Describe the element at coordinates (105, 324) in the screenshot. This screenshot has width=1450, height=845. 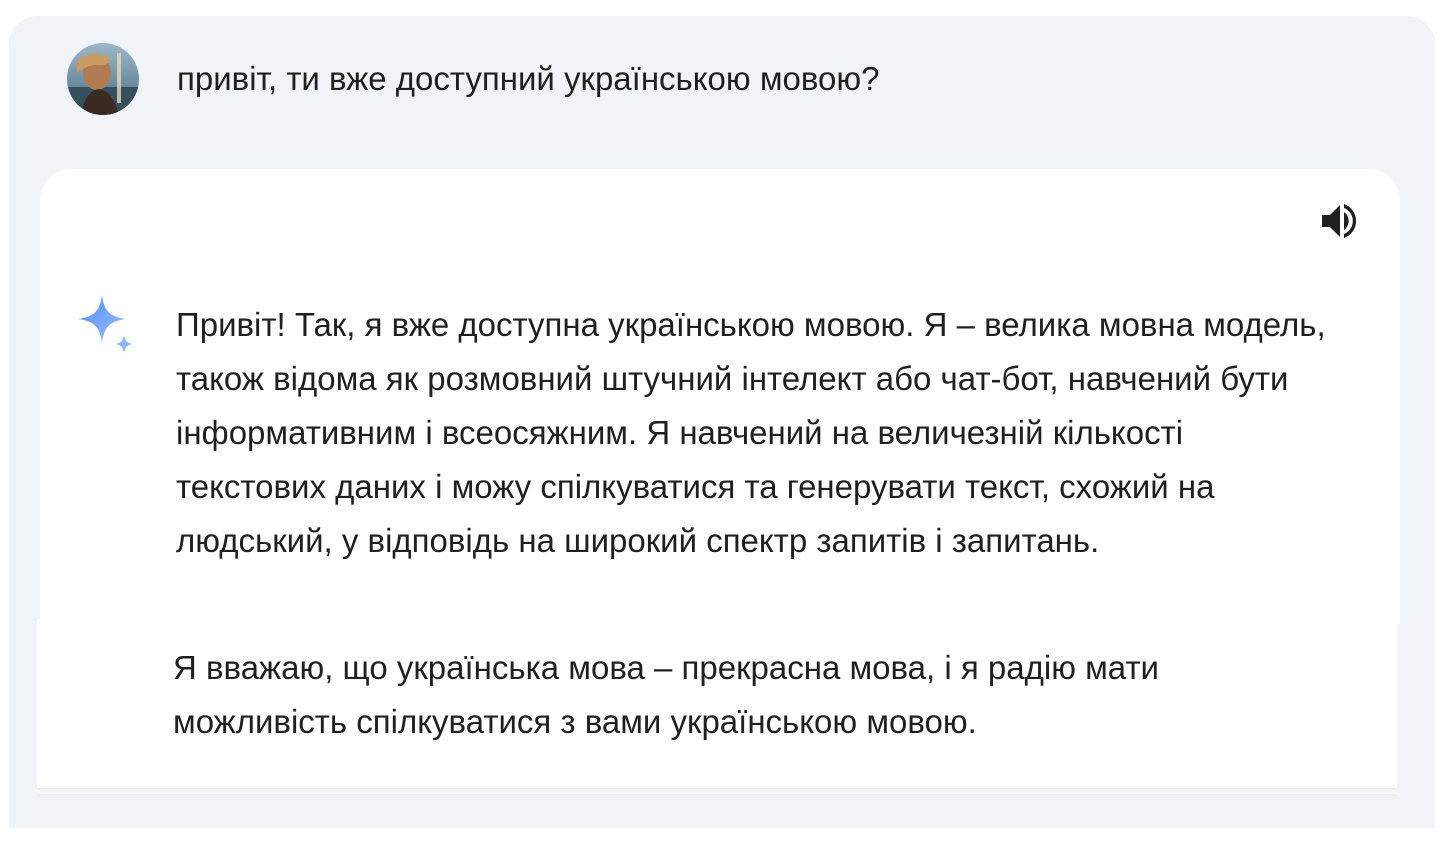
I see `sparkle-icon` at that location.